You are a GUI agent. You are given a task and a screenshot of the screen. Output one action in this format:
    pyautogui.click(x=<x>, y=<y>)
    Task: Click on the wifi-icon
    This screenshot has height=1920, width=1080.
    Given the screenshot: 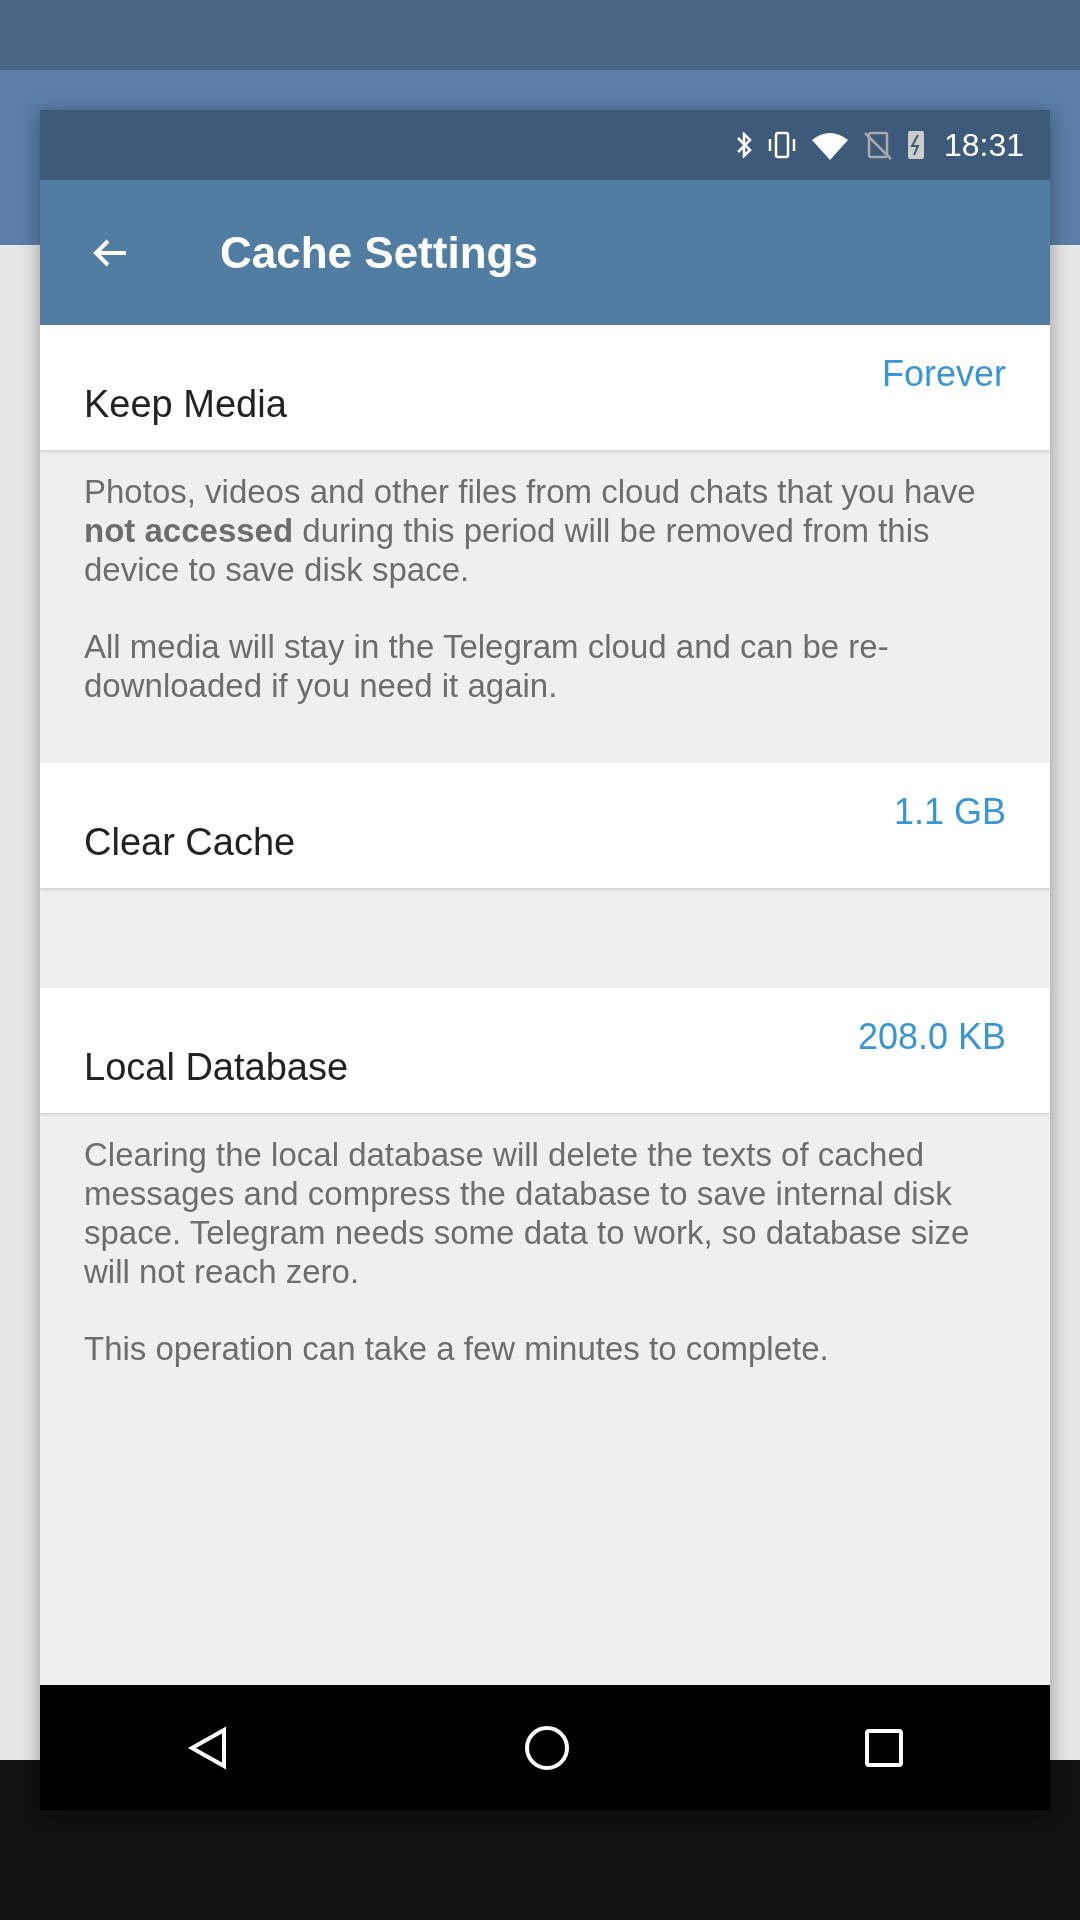 What is the action you would take?
    pyautogui.click(x=829, y=145)
    